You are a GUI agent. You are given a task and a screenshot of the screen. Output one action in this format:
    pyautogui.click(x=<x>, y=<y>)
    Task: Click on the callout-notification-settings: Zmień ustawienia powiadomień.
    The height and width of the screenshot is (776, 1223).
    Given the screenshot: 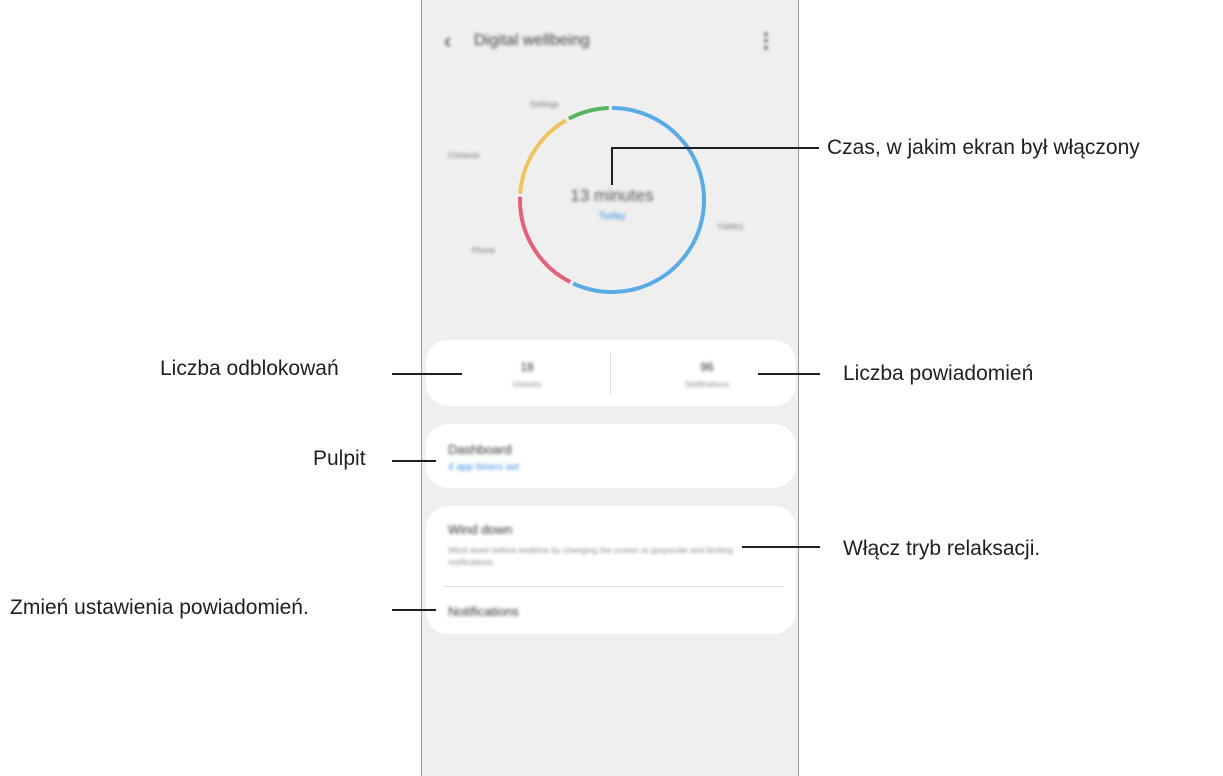 What is the action you would take?
    pyautogui.click(x=159, y=607)
    